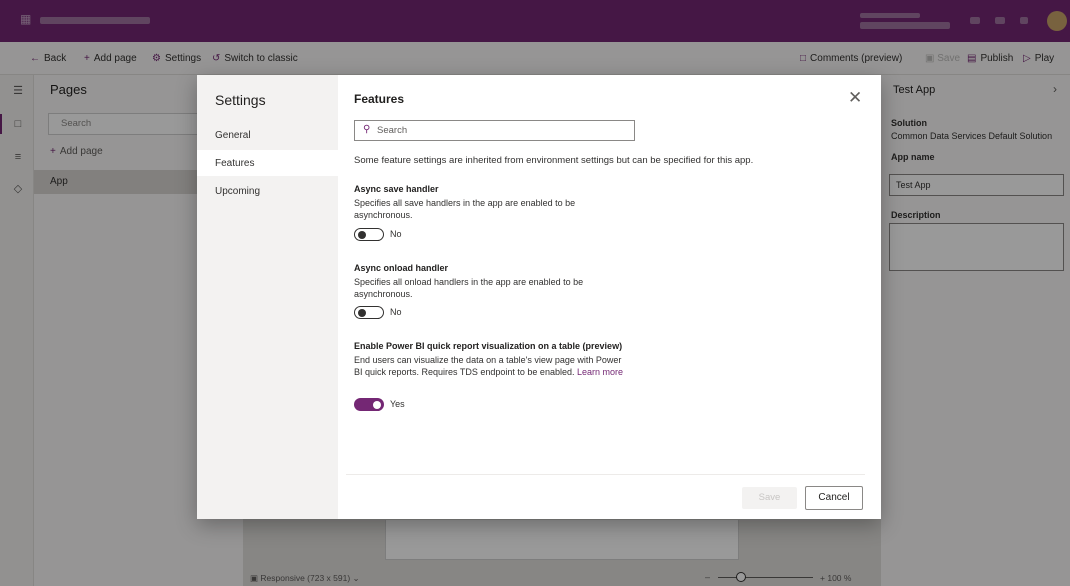 The height and width of the screenshot is (586, 1070). I want to click on features-search-input: ⚲ Search, so click(494, 130).